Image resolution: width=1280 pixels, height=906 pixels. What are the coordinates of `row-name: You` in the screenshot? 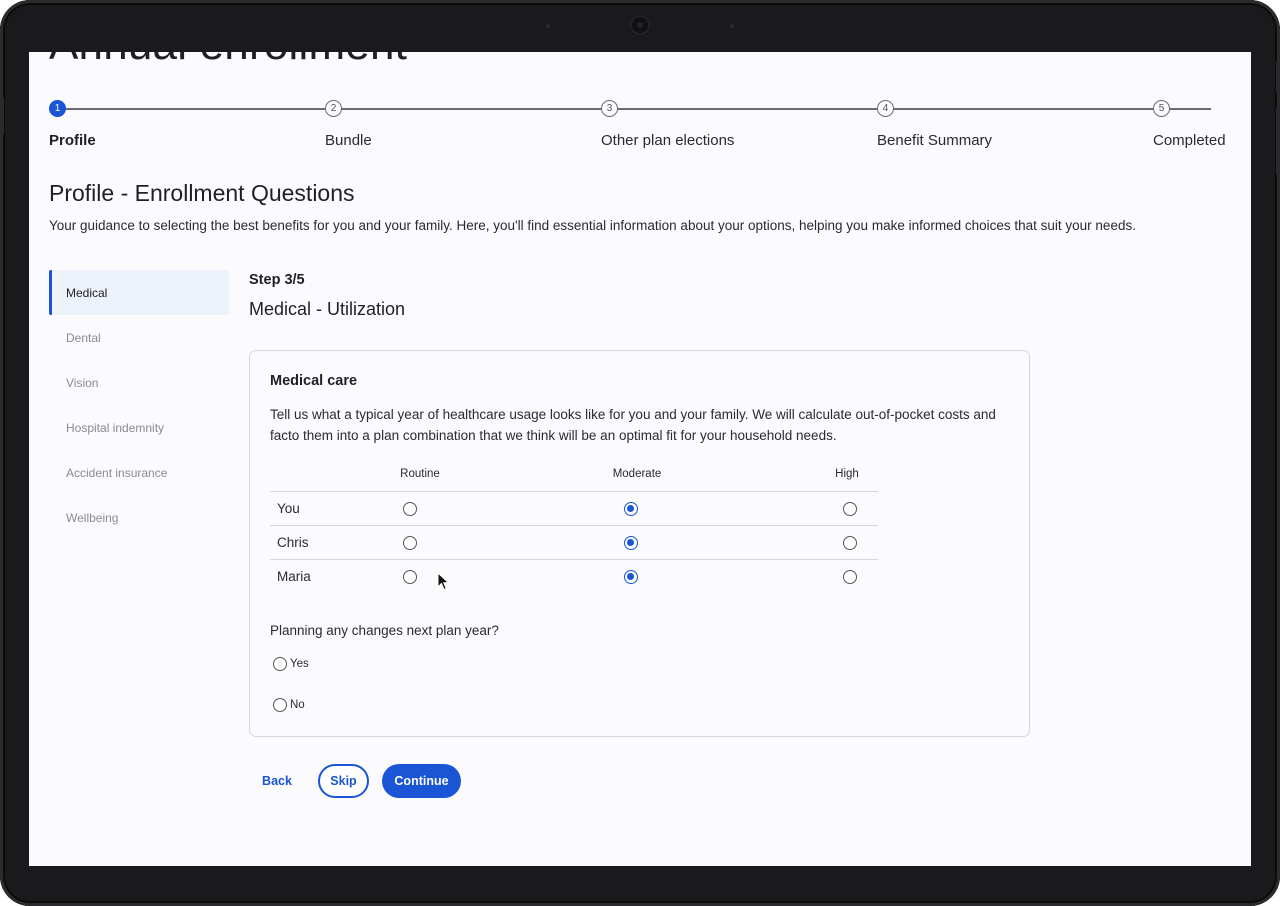 It's located at (288, 508).